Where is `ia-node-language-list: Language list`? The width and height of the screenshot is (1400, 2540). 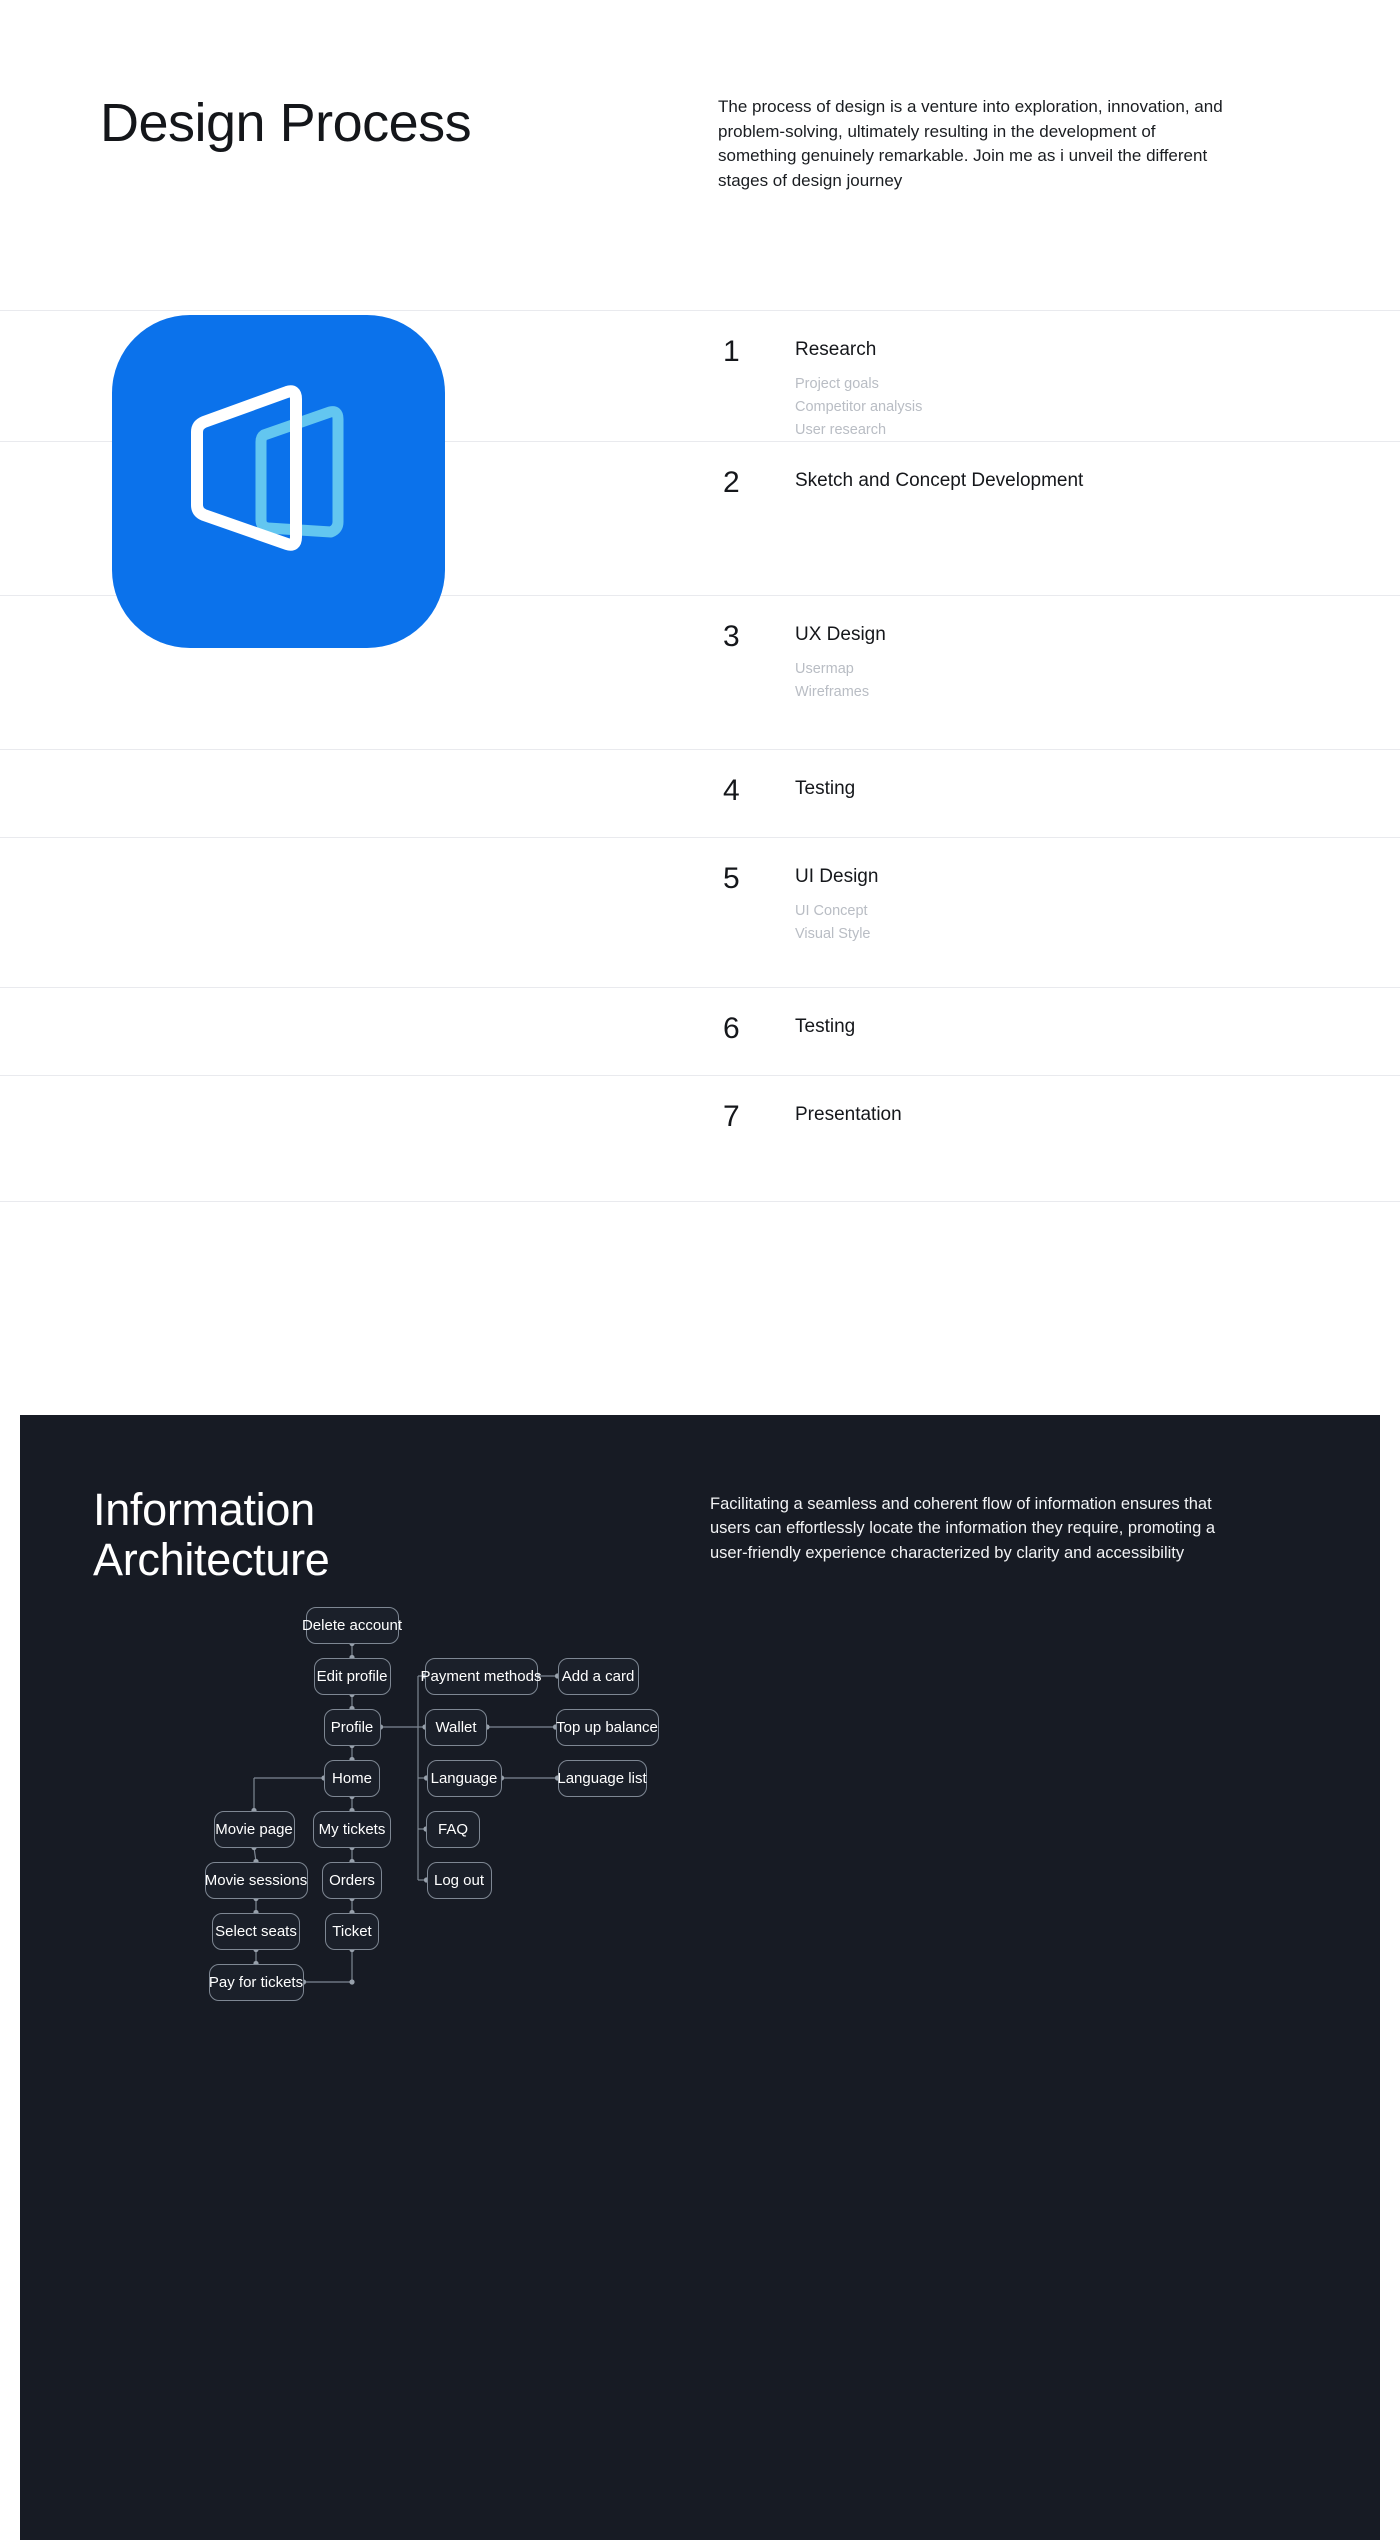
ia-node-language-list: Language list is located at coordinates (602, 1778).